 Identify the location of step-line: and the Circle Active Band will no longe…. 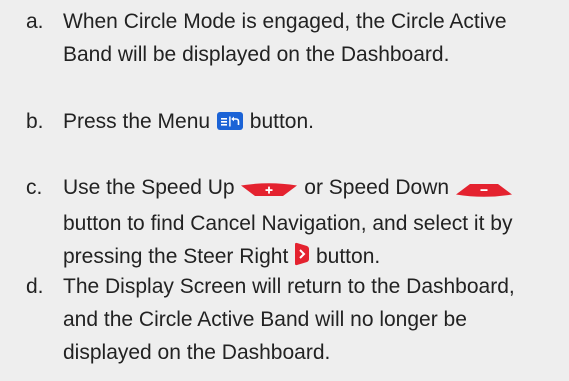
(265, 319).